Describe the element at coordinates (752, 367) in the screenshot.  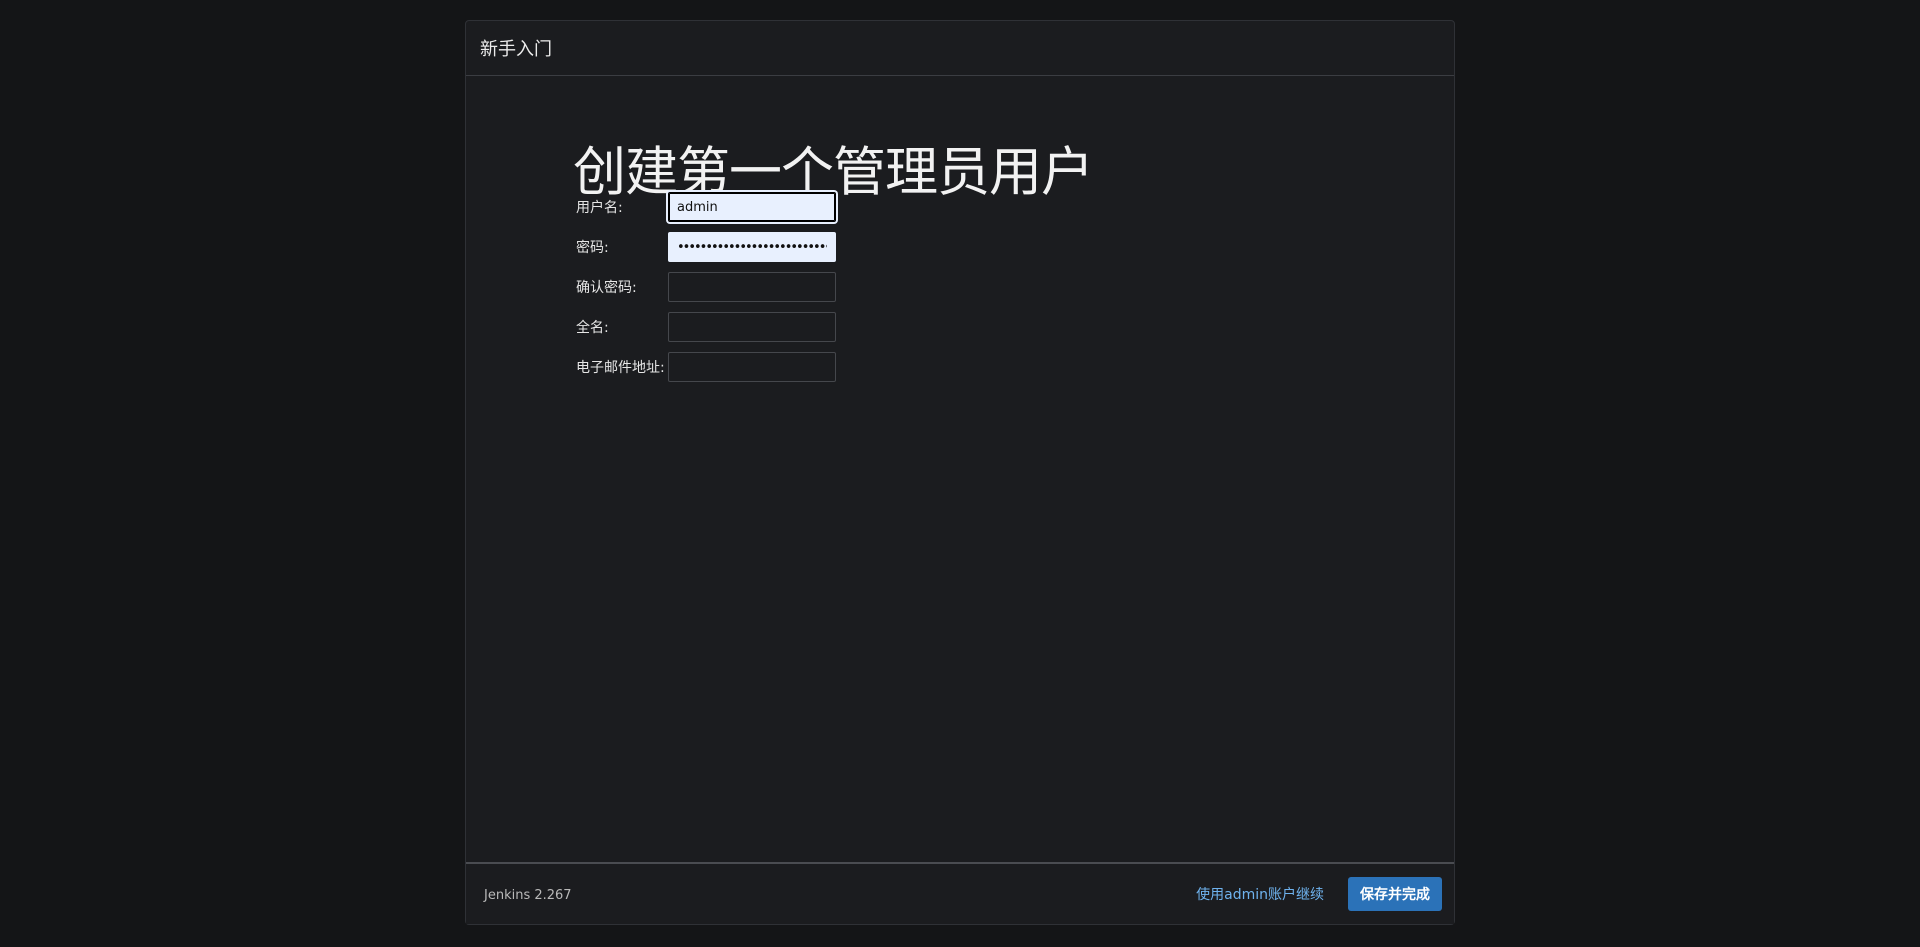
I see `email-input` at that location.